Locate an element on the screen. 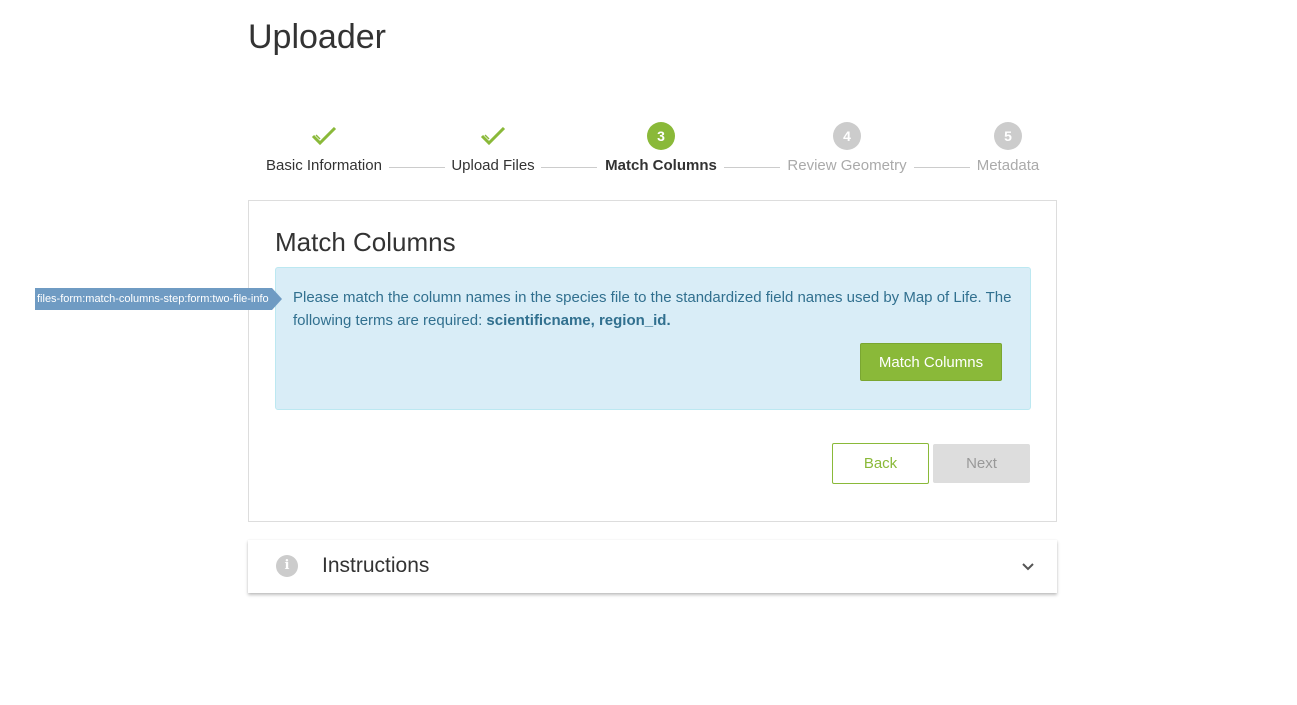  step-basic-information: Basic Information is located at coordinates (324, 147).